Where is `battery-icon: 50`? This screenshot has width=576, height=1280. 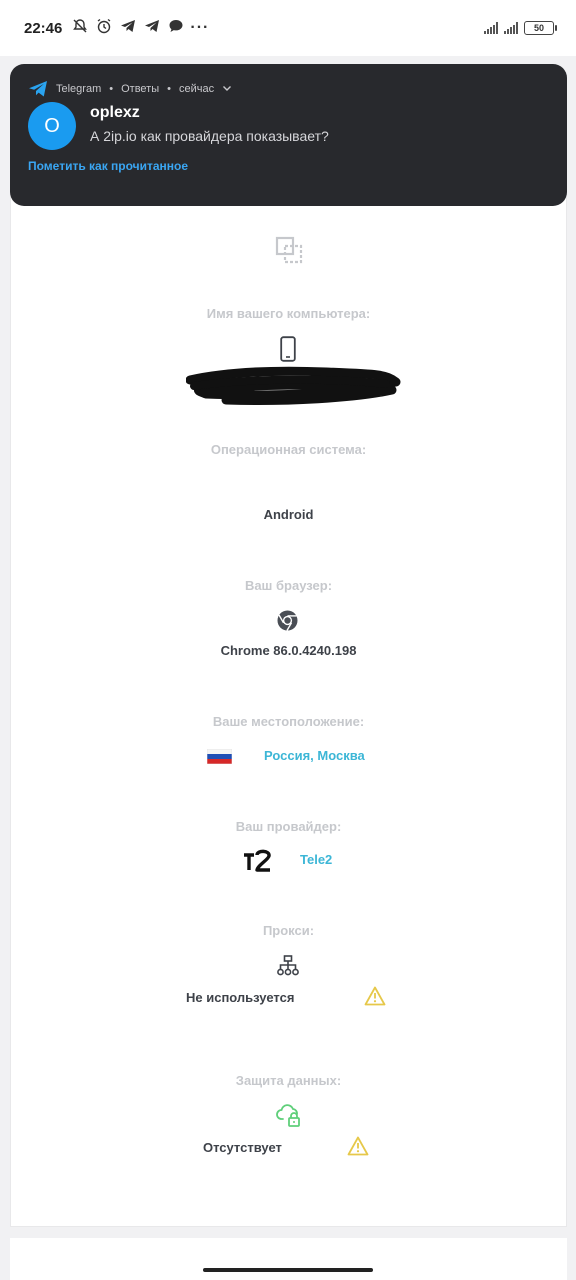
battery-icon: 50 is located at coordinates (540, 28).